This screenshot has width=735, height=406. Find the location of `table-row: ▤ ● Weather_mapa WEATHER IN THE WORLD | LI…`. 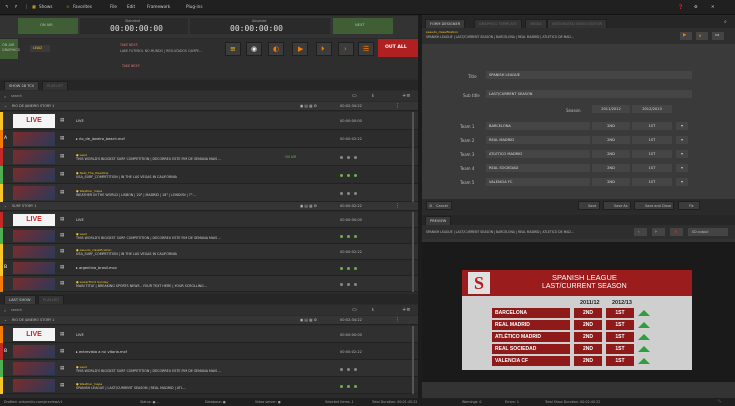

table-row: ▤ ● Weather_mapa WEATHER IN THE WORLD | LI… is located at coordinates (209, 193).